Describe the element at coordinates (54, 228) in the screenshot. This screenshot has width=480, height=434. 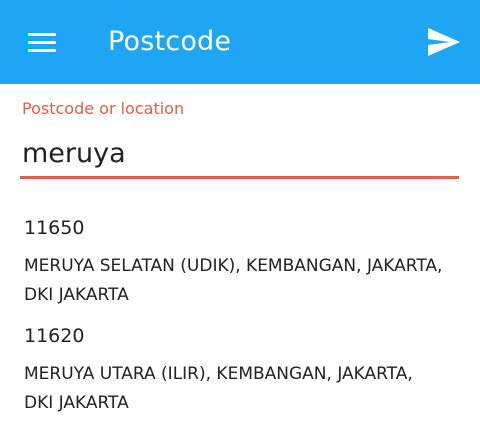
I see `result-postcode: 11650` at that location.